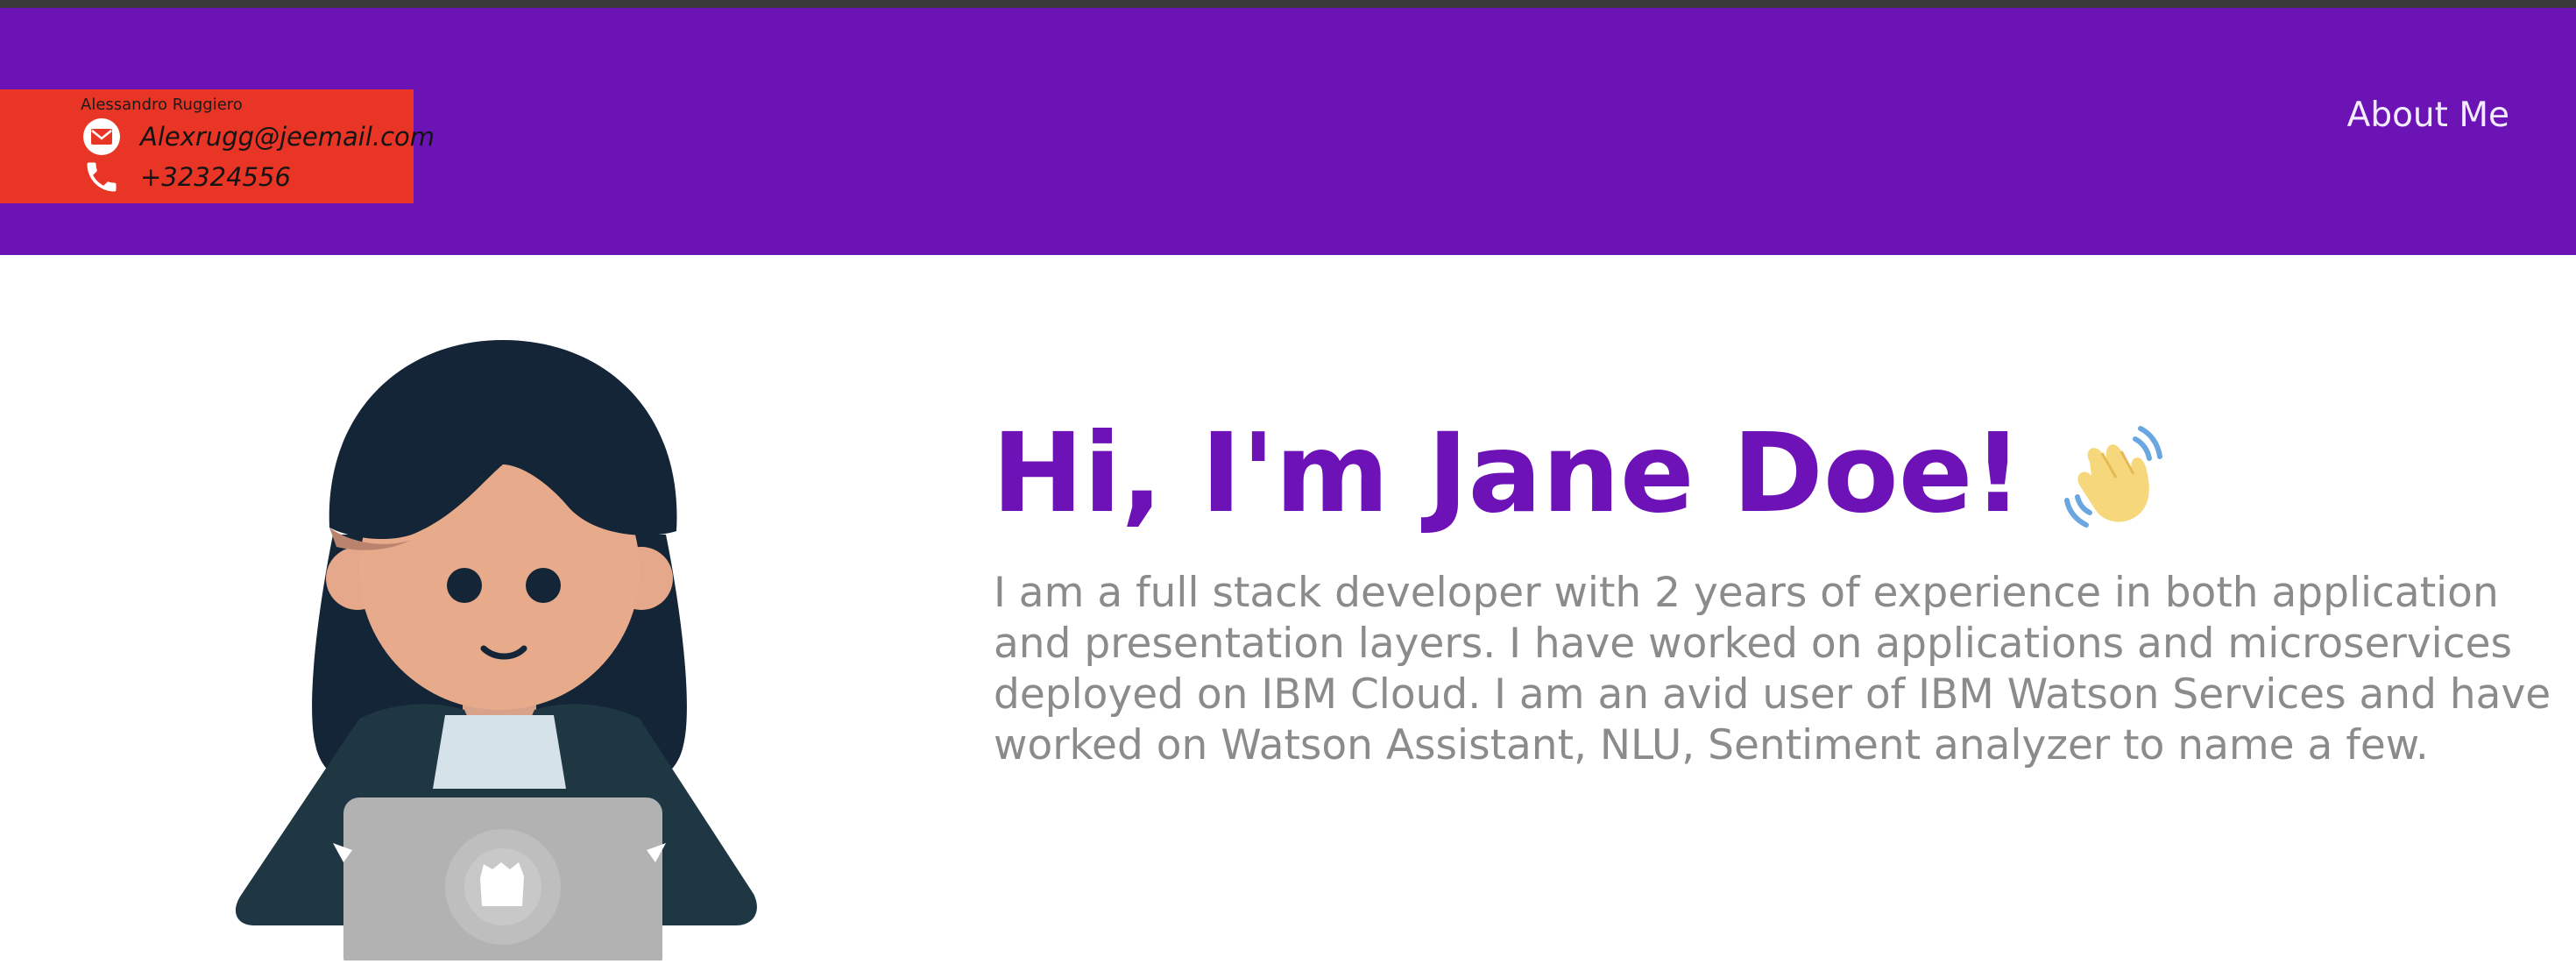 This screenshot has width=2576, height=964. I want to click on contact-phone: +32324556, so click(215, 177).